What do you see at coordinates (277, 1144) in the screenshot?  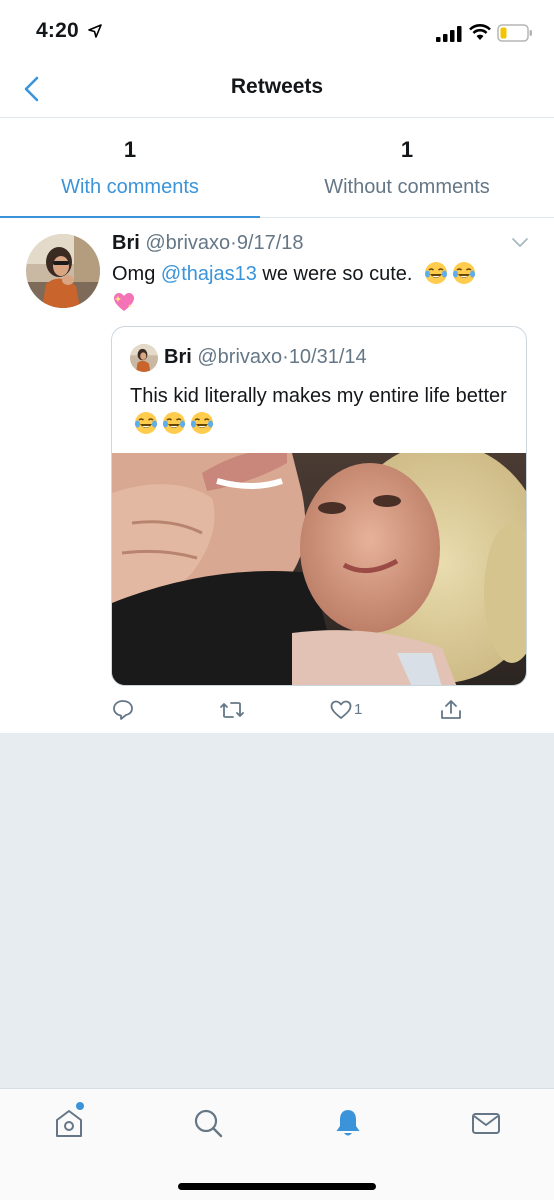 I see `bottom-tab-bar` at bounding box center [277, 1144].